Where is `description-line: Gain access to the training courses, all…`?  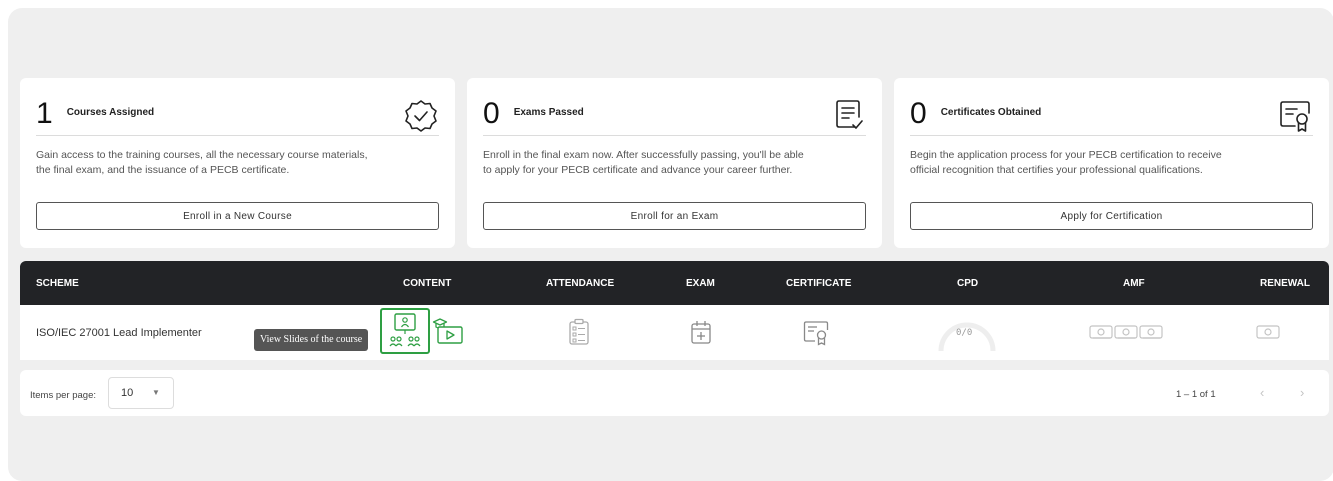
description-line: Gain access to the training courses, all… is located at coordinates (202, 155).